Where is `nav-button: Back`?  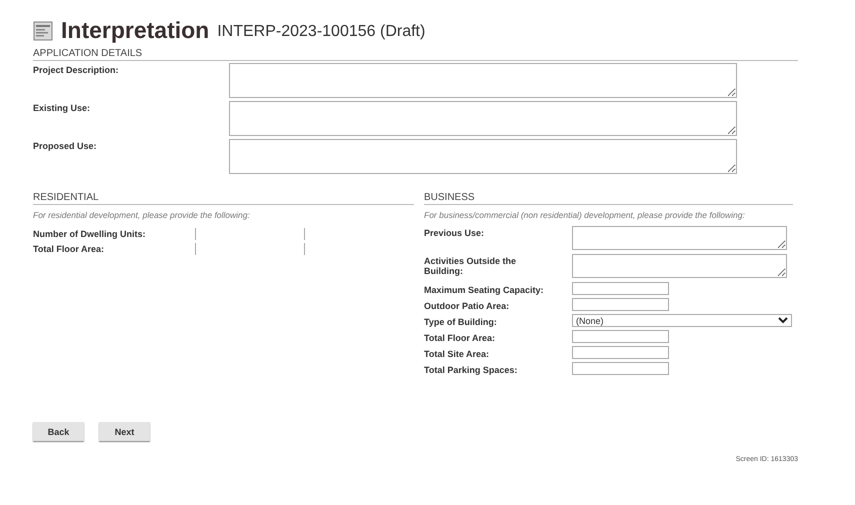
nav-button: Back is located at coordinates (58, 431).